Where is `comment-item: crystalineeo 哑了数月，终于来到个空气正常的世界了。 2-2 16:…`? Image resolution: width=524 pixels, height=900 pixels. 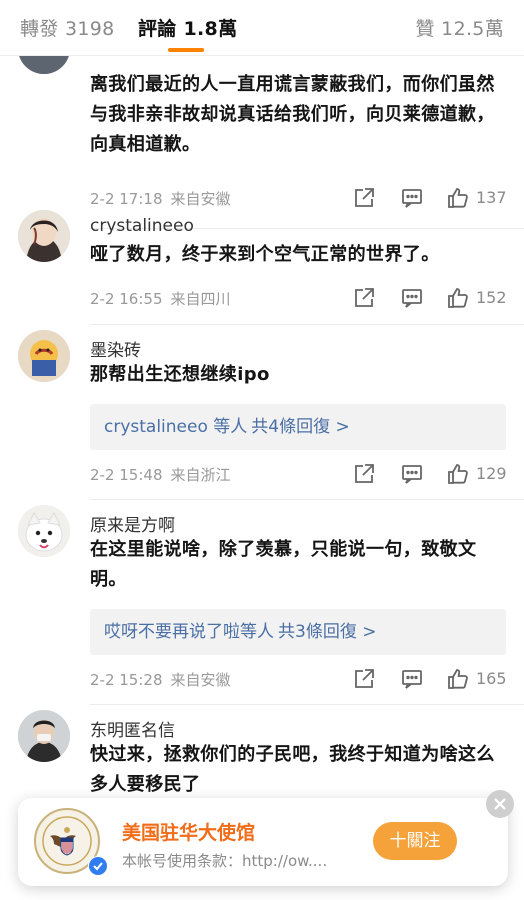 comment-item: crystalineeo 哑了数月，终于来到个空气正常的世界了。 2-2 16:… is located at coordinates (262, 264).